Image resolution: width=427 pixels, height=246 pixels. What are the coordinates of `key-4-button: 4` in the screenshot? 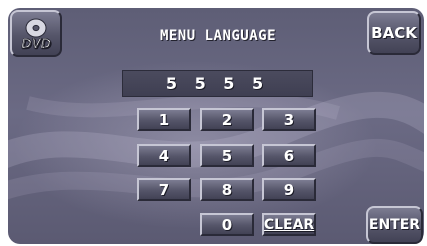 It's located at (164, 155).